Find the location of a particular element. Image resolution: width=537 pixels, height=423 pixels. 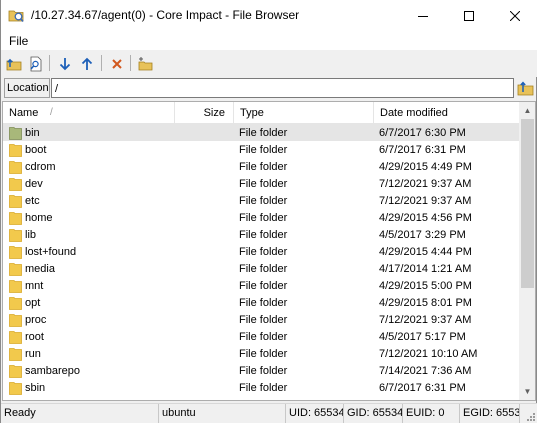

upload-button is located at coordinates (86, 63).